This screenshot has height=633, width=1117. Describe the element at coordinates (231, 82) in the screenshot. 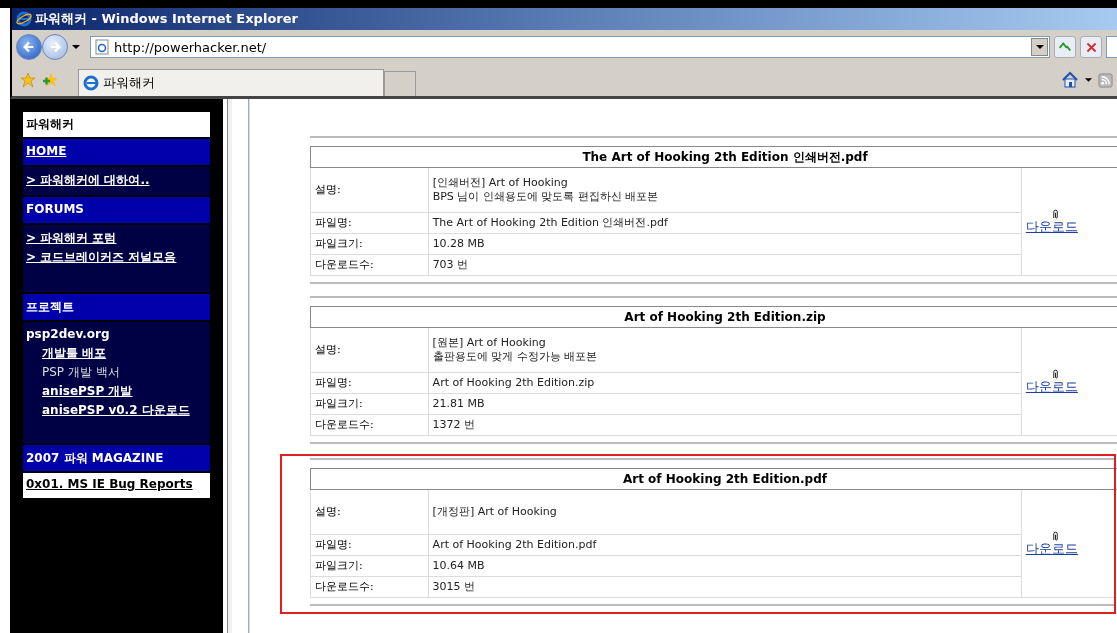

I see `browser-tab: 파워해커` at that location.